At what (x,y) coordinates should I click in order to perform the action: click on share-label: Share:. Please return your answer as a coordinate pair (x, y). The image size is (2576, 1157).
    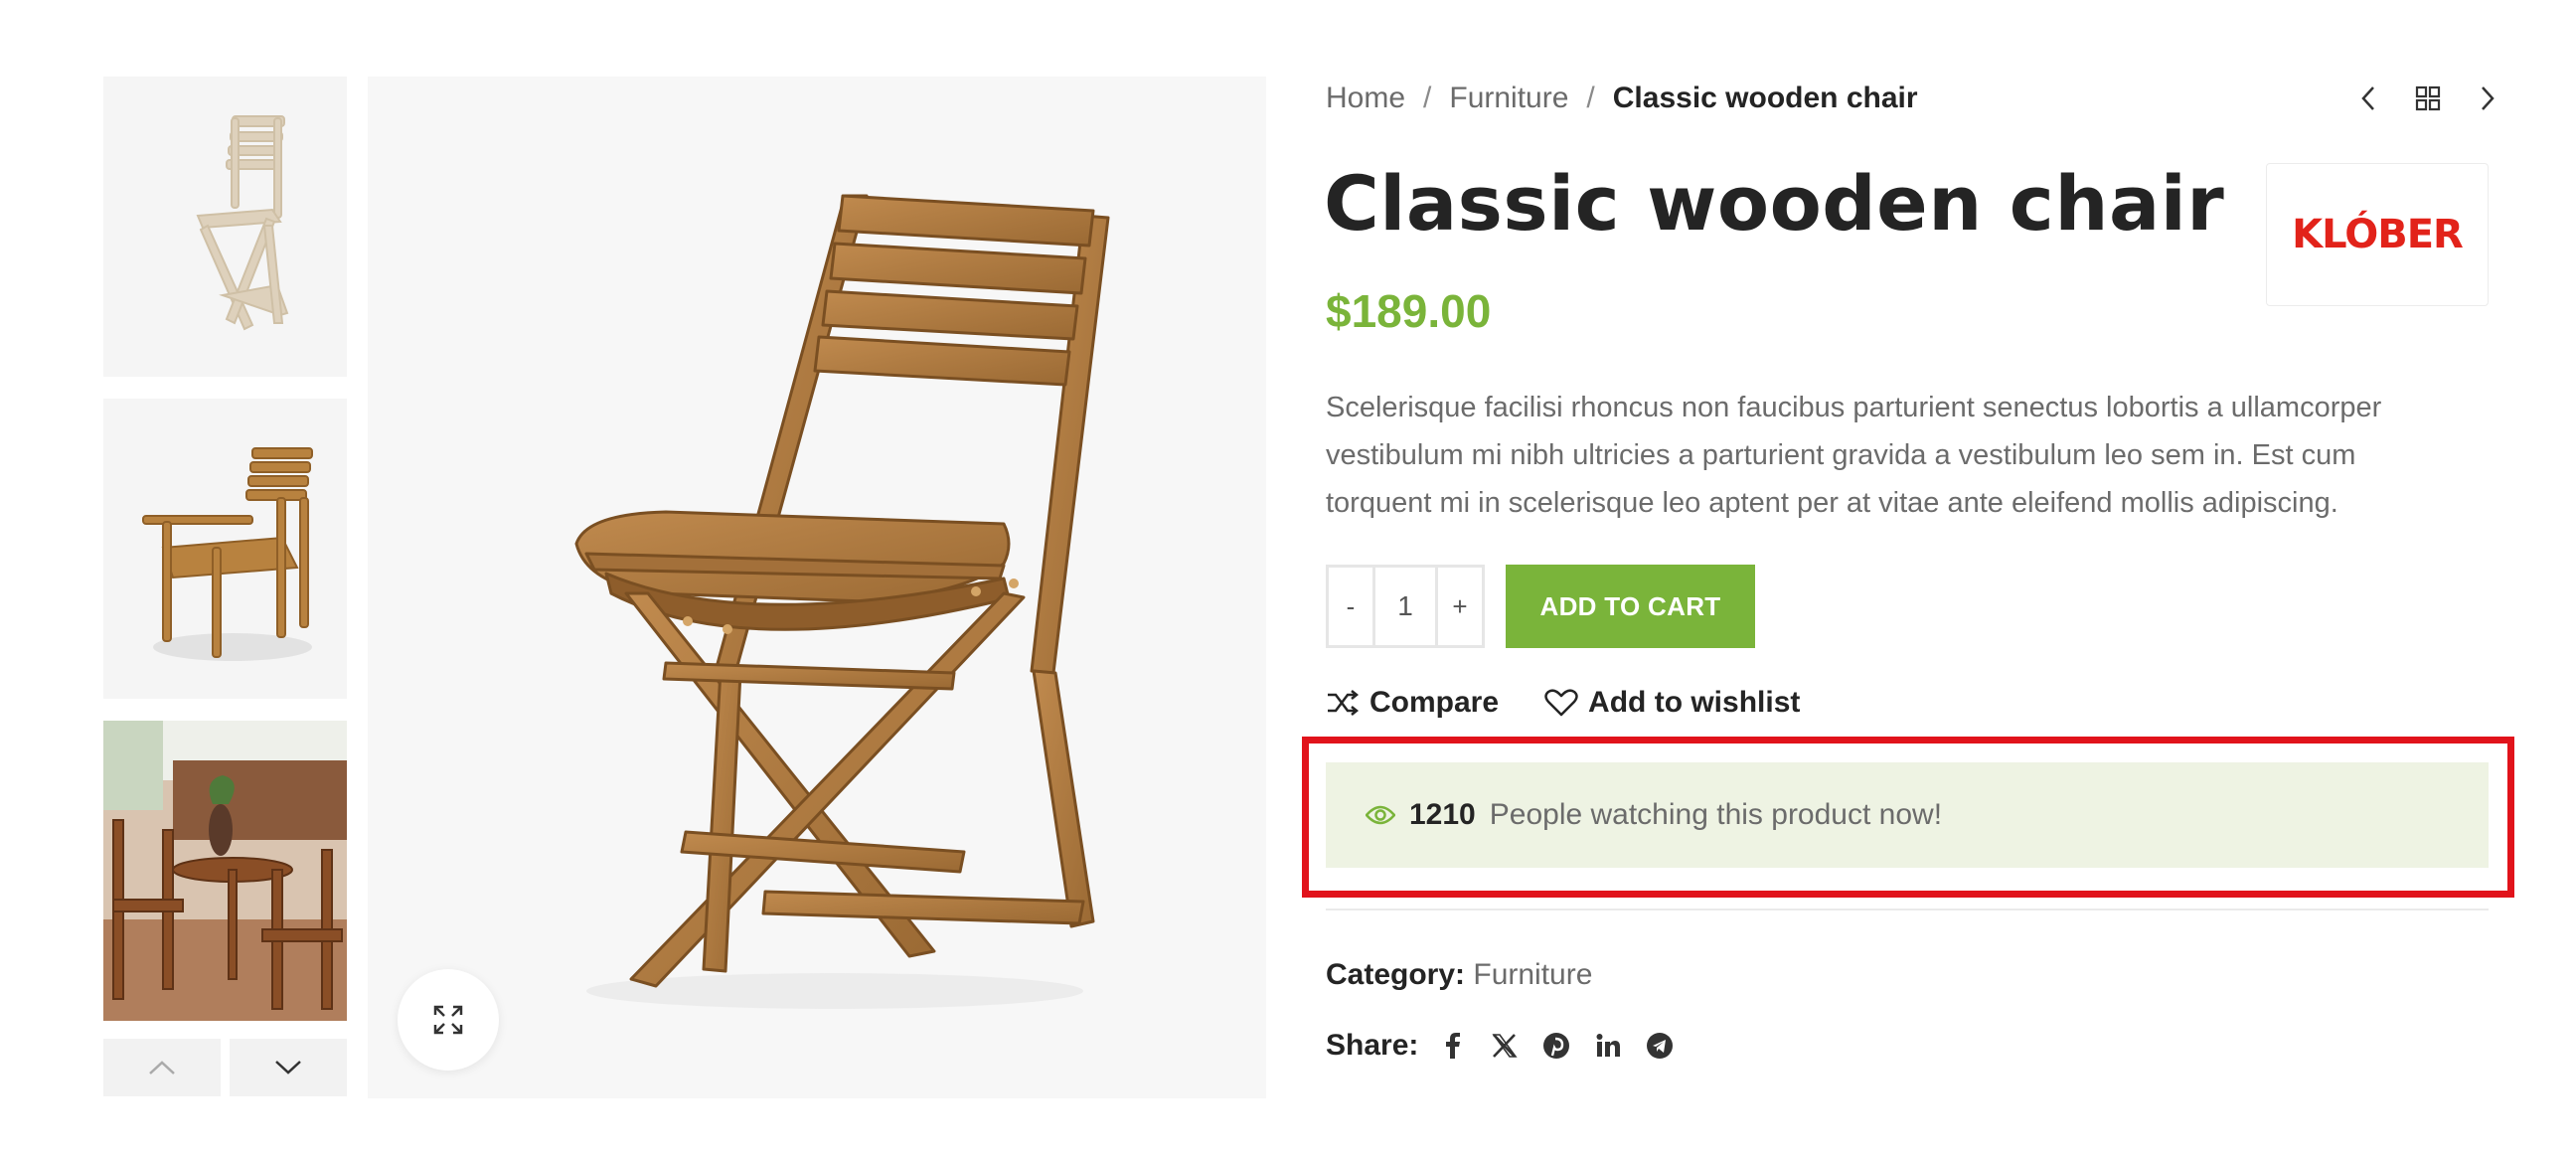
    Looking at the image, I should click on (1372, 1045).